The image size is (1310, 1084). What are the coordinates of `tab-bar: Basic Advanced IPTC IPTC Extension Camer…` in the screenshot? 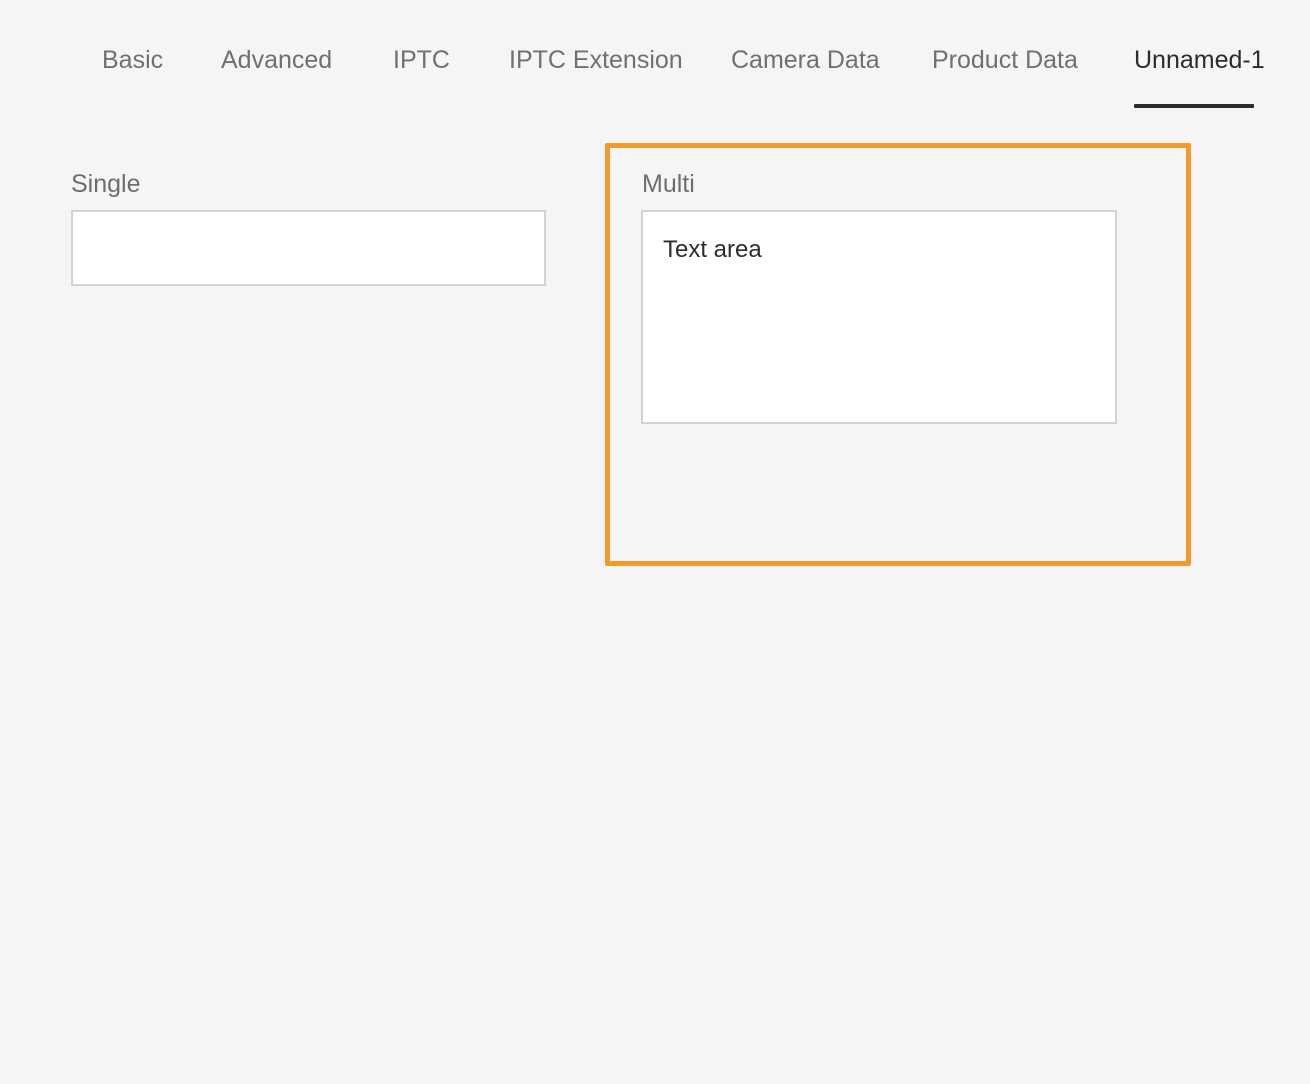 It's located at (655, 55).